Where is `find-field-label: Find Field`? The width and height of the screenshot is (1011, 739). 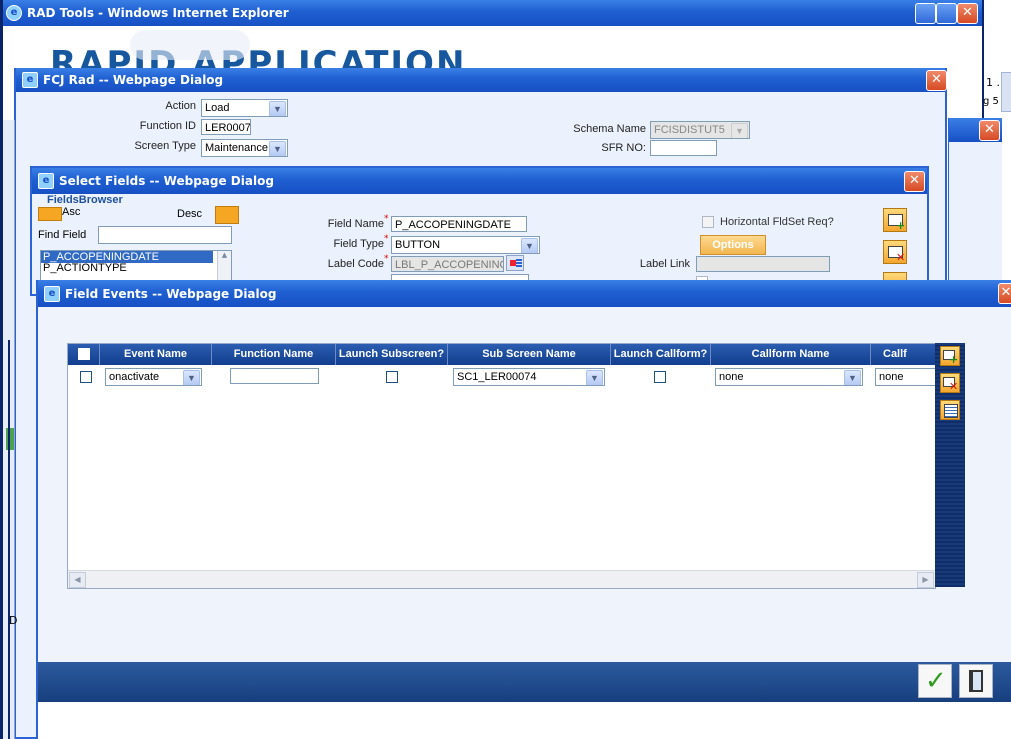
find-field-label: Find Field is located at coordinates (62, 235).